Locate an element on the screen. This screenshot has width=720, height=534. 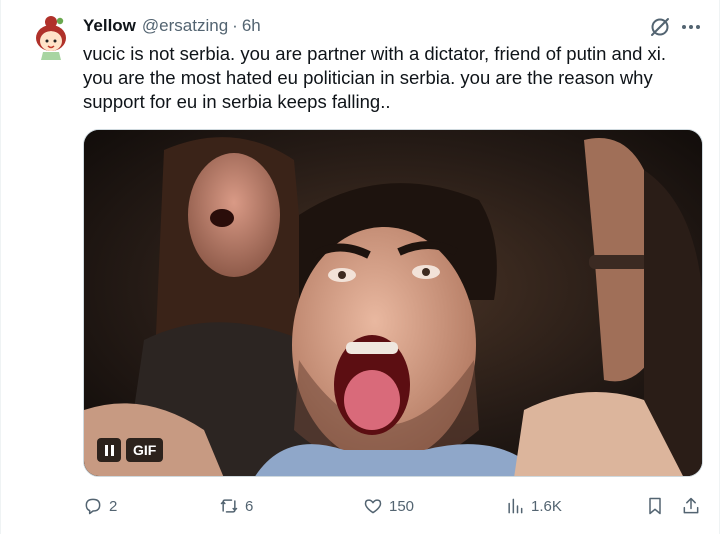
share-button is located at coordinates (691, 506).